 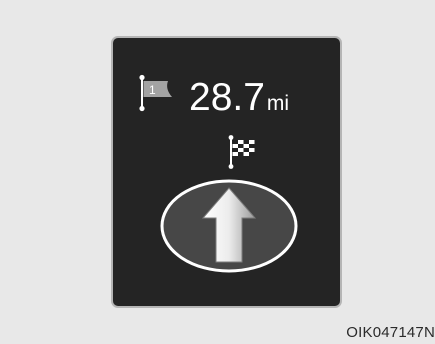 I want to click on waypoint-flag-icon: 1, so click(x=155, y=93).